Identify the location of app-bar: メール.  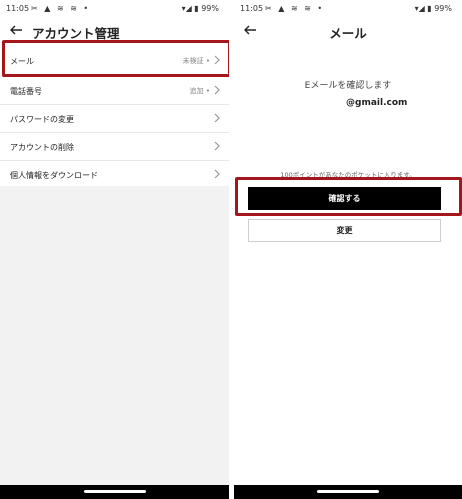
(348, 31).